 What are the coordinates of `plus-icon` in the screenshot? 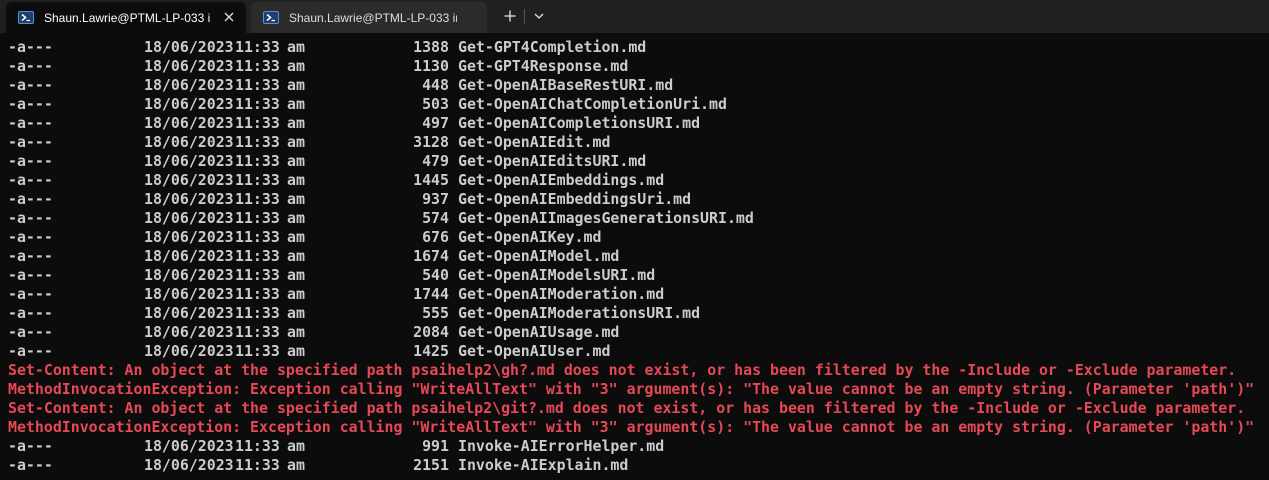 It's located at (510, 16).